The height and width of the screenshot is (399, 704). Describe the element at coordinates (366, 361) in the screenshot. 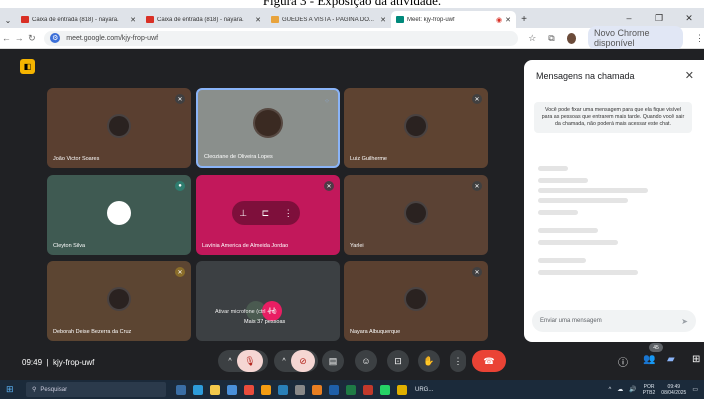

I see `emoji-button: ☺` at that location.